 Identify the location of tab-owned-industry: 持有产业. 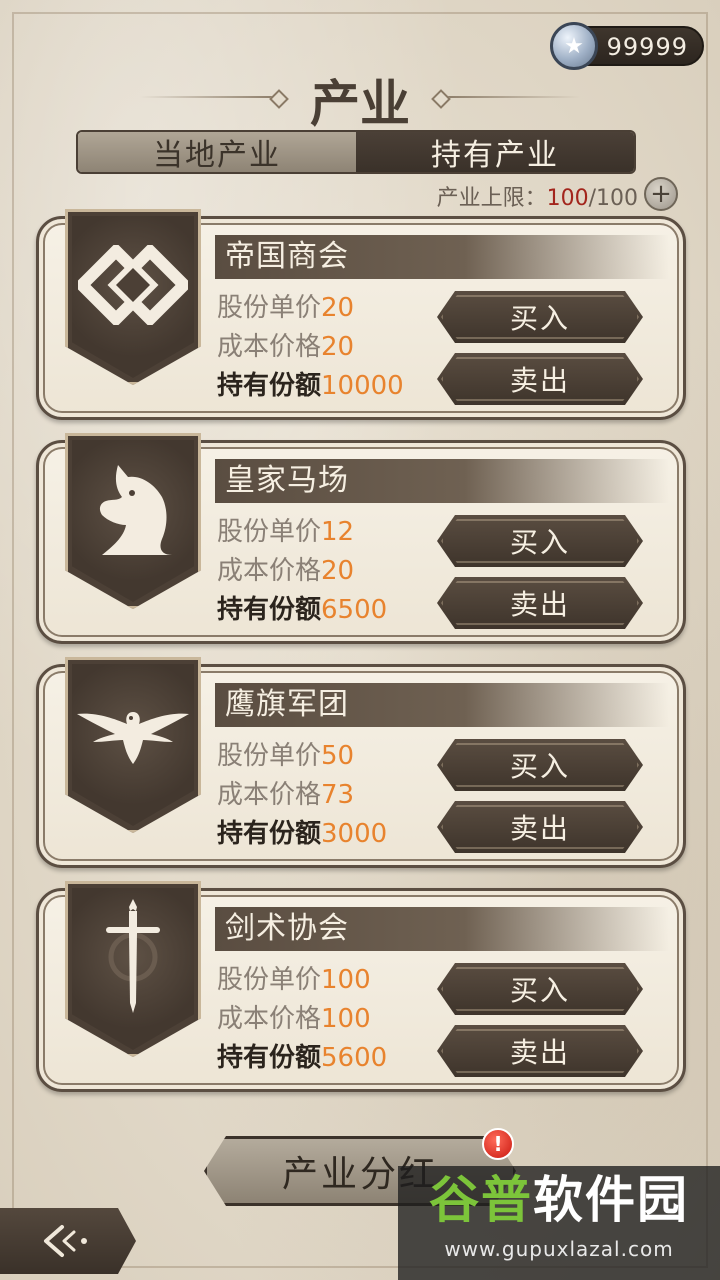
(495, 152).